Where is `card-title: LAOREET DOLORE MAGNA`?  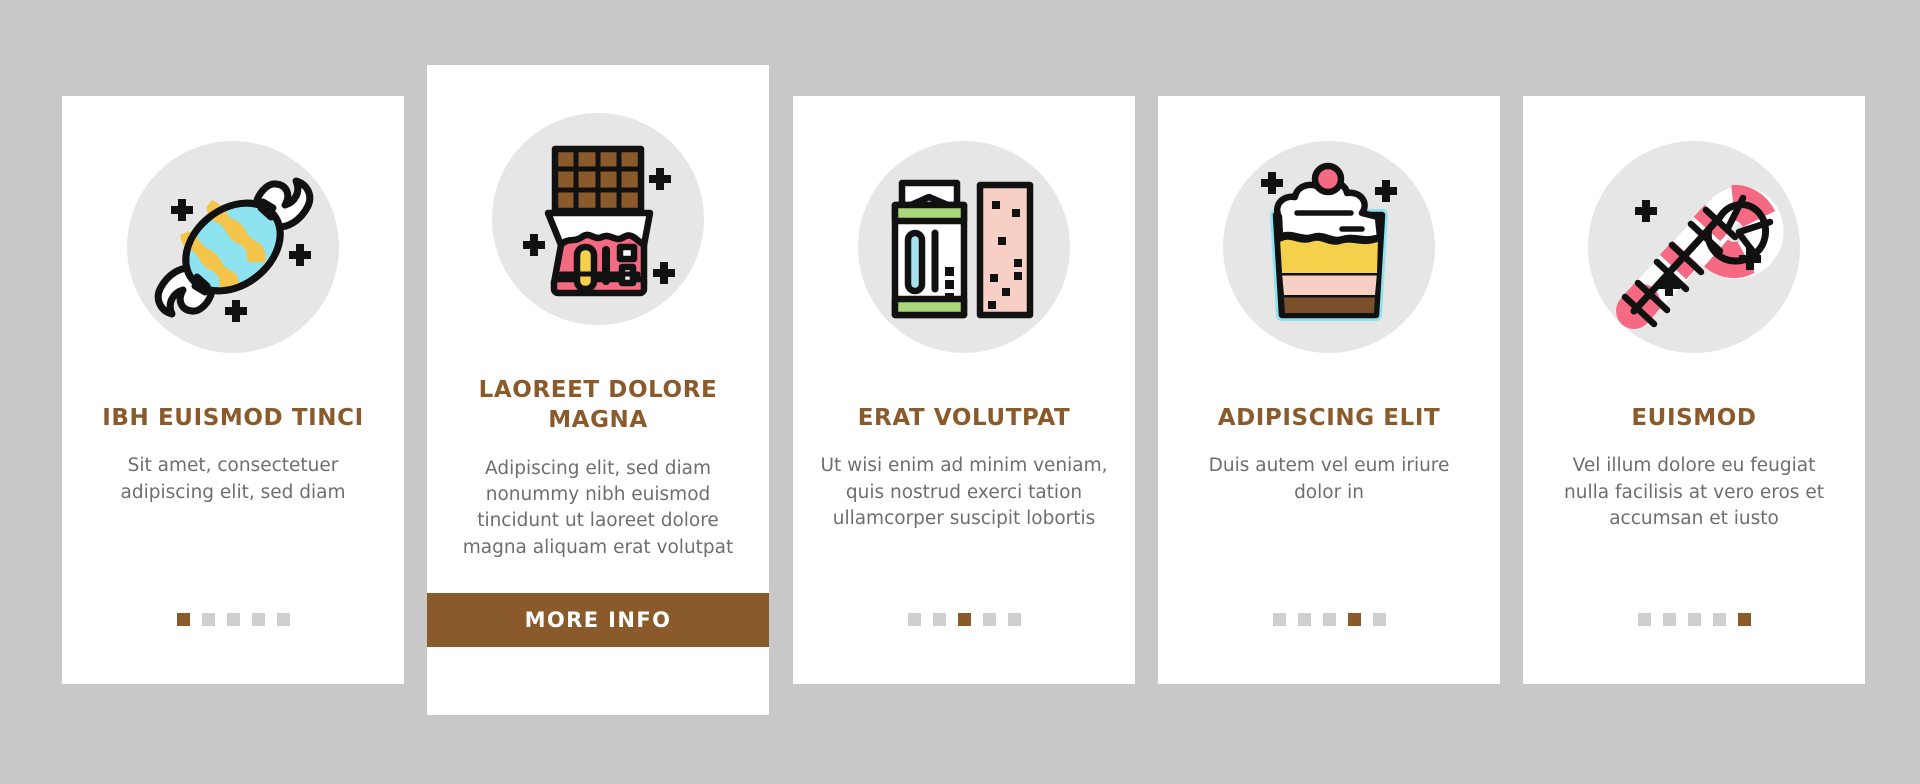 card-title: LAOREET DOLORE MAGNA is located at coordinates (598, 405).